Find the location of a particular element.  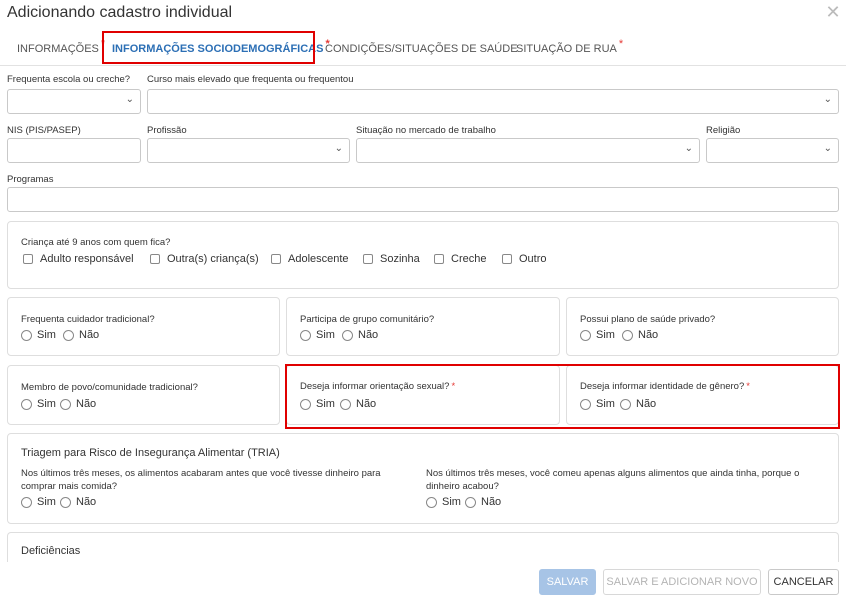

grupo-radio-sim: Sim is located at coordinates (317, 335).